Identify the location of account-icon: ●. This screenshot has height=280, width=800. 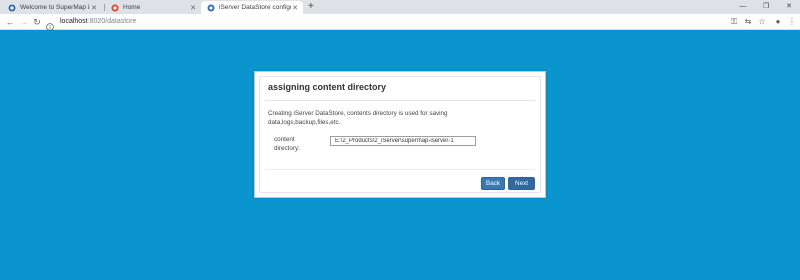
(778, 22).